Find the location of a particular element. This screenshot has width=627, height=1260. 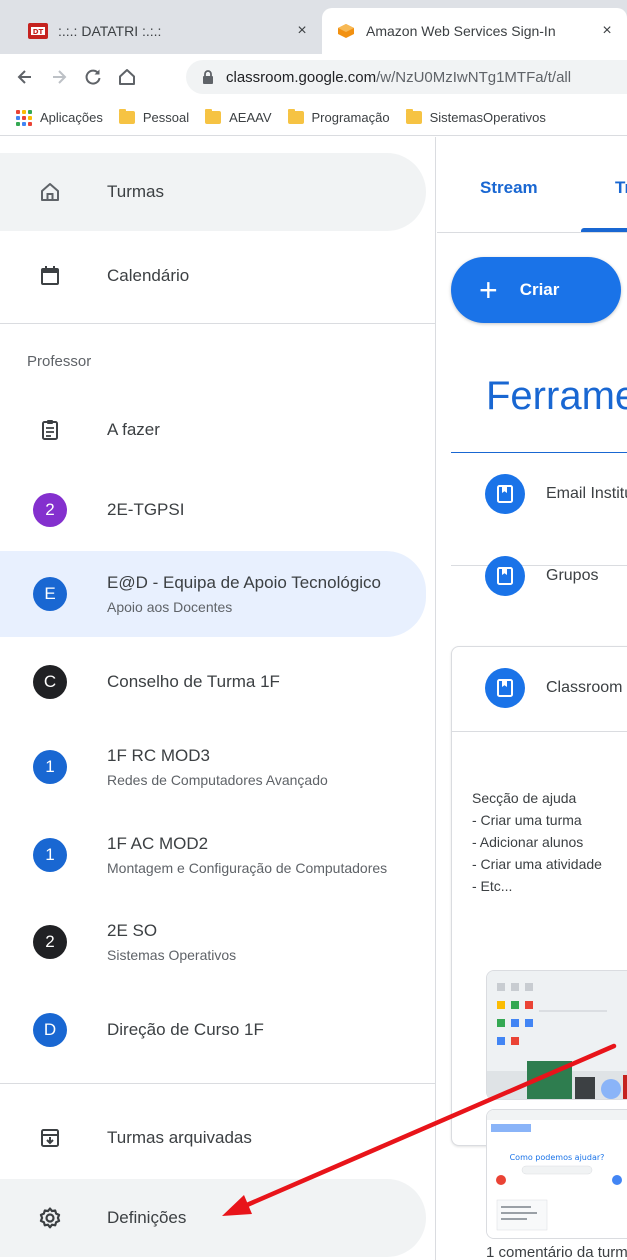

lock-icon is located at coordinates (208, 77).